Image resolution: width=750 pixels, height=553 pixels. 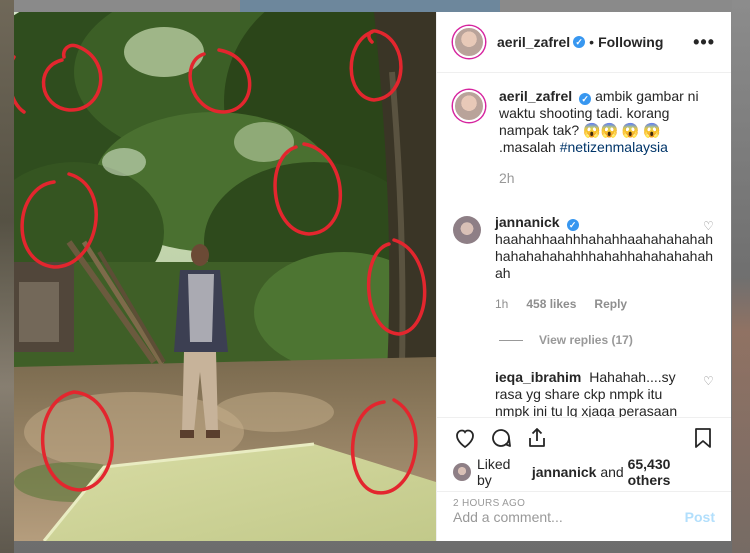 I want to click on caption-time: 2h, so click(x=607, y=178).